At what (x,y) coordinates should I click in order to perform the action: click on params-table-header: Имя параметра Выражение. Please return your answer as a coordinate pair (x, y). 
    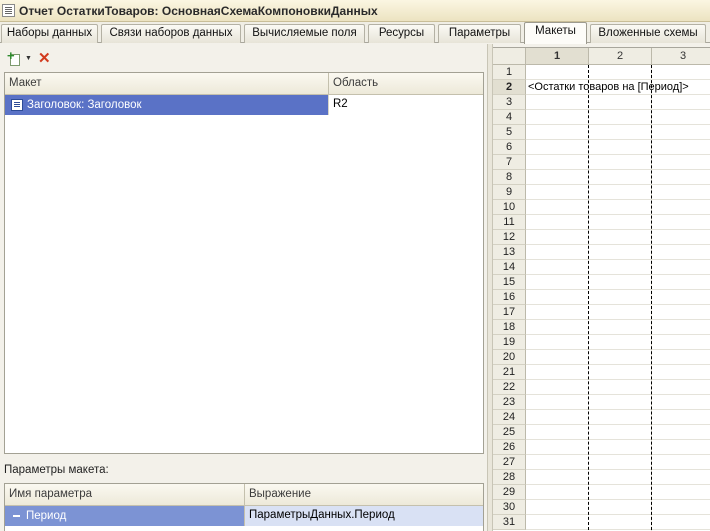
    Looking at the image, I should click on (244, 495).